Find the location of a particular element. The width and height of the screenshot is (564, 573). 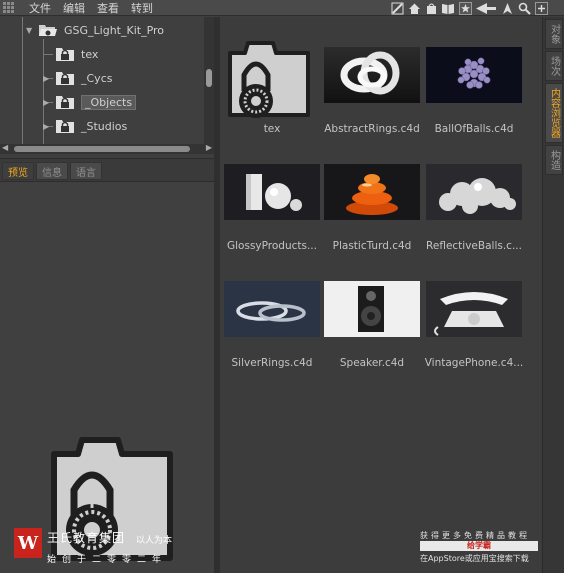

open-folder-icon is located at coordinates (48, 30).